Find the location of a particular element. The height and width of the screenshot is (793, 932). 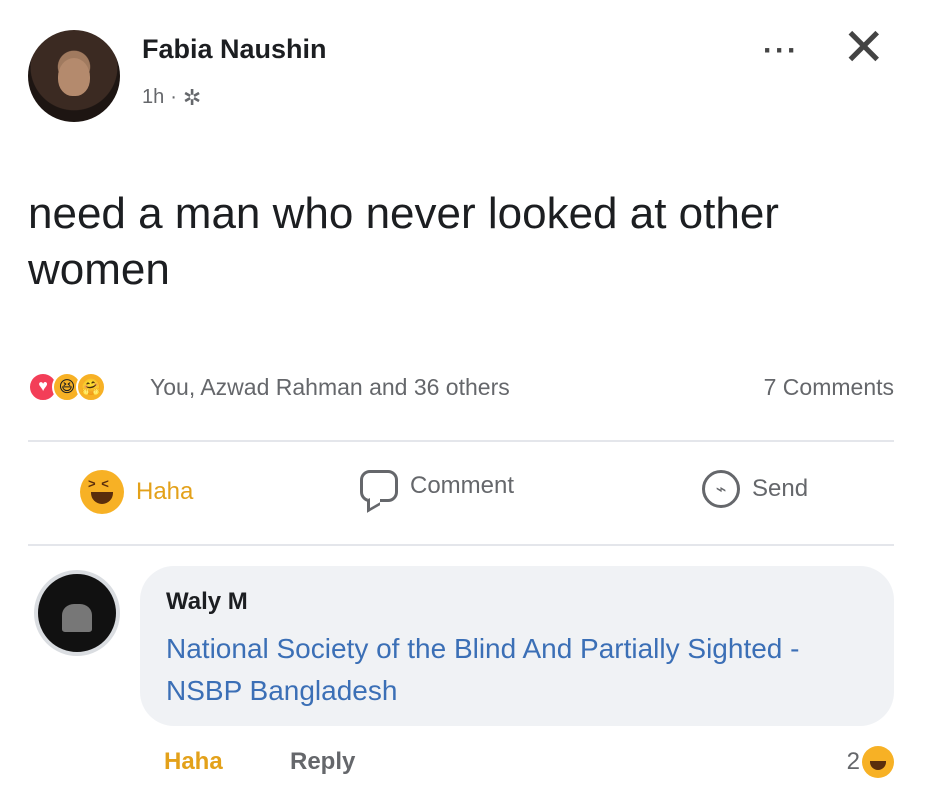

comments-count: 7 Comments is located at coordinates (829, 387).